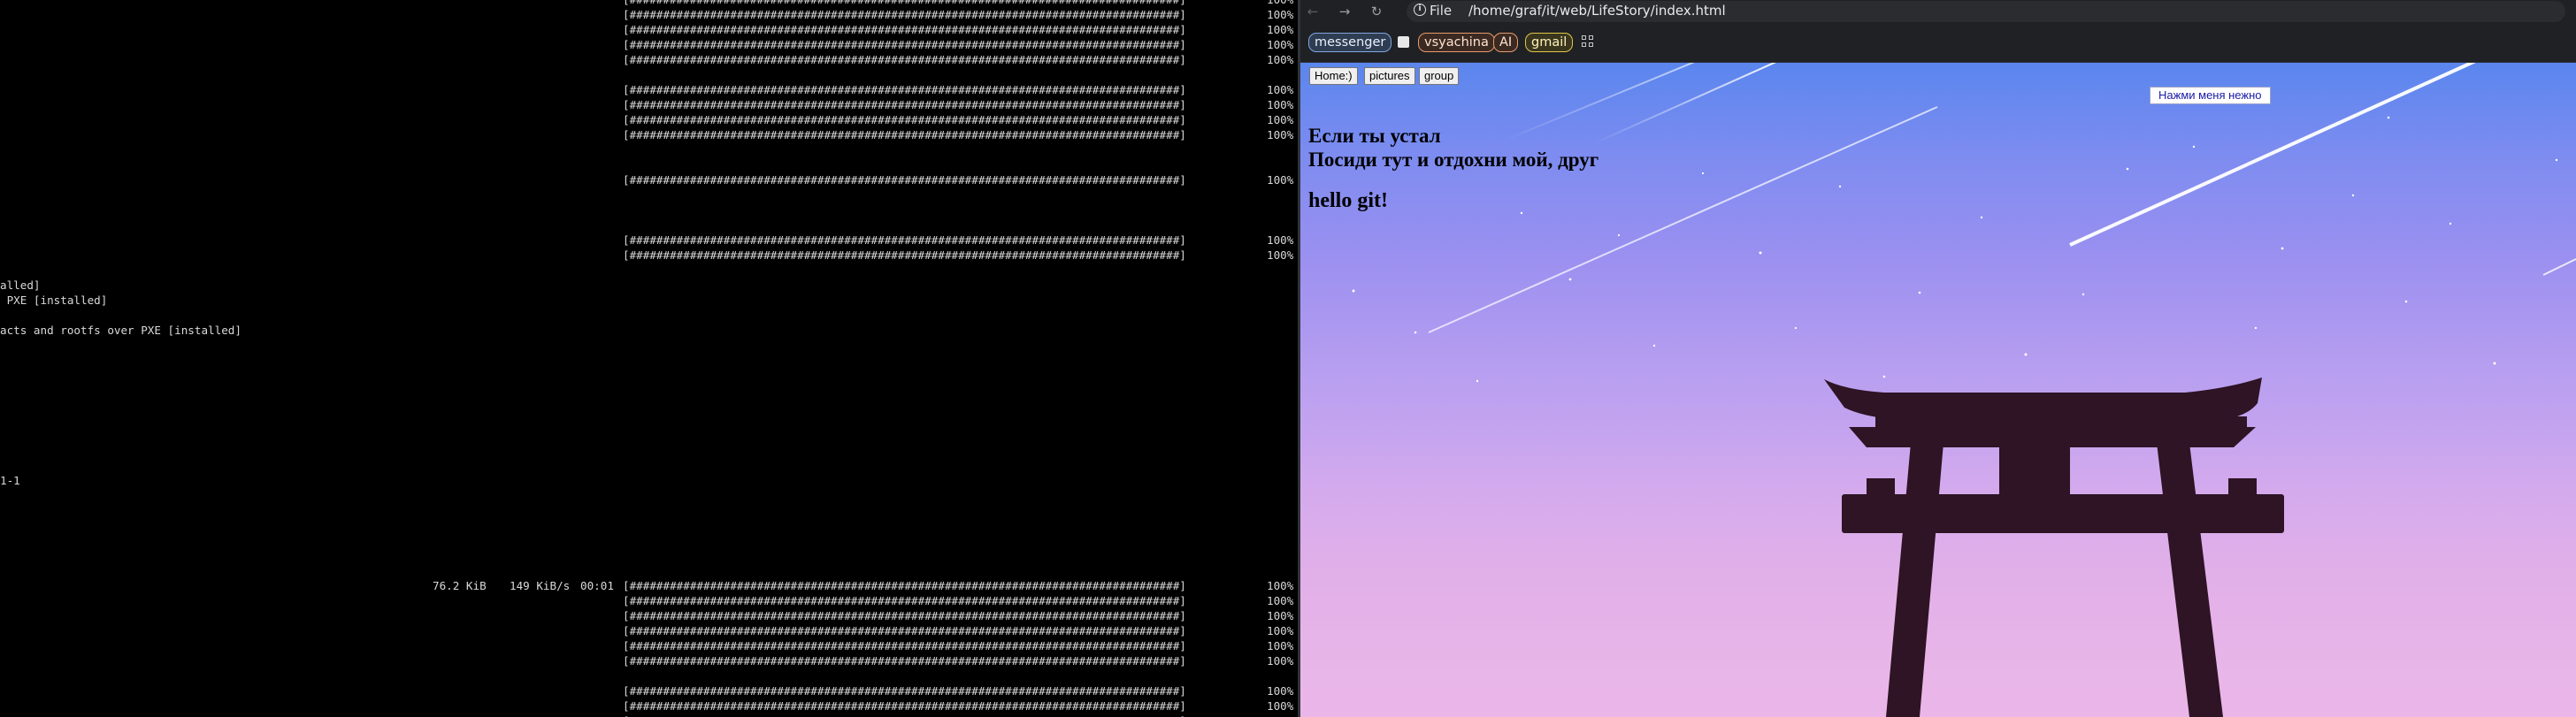 The height and width of the screenshot is (717, 2576). Describe the element at coordinates (1344, 11) in the screenshot. I see `forward-icon: →` at that location.